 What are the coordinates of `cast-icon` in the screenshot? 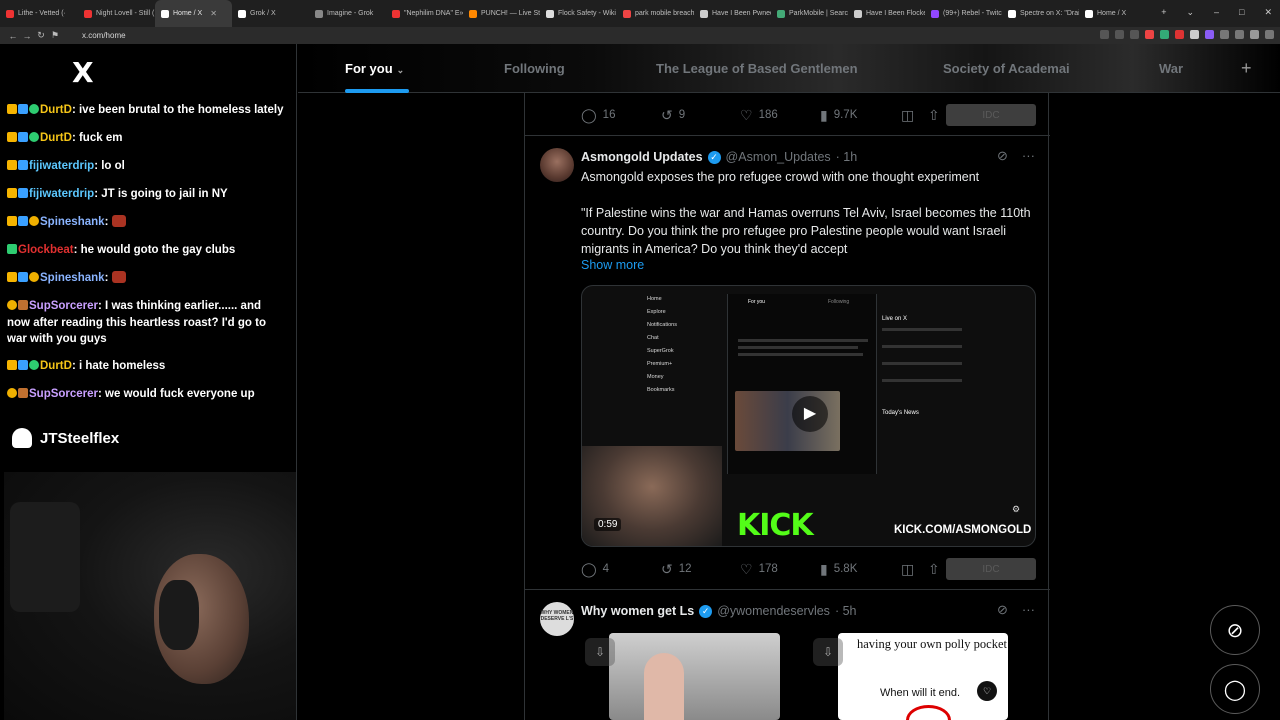 It's located at (1119, 34).